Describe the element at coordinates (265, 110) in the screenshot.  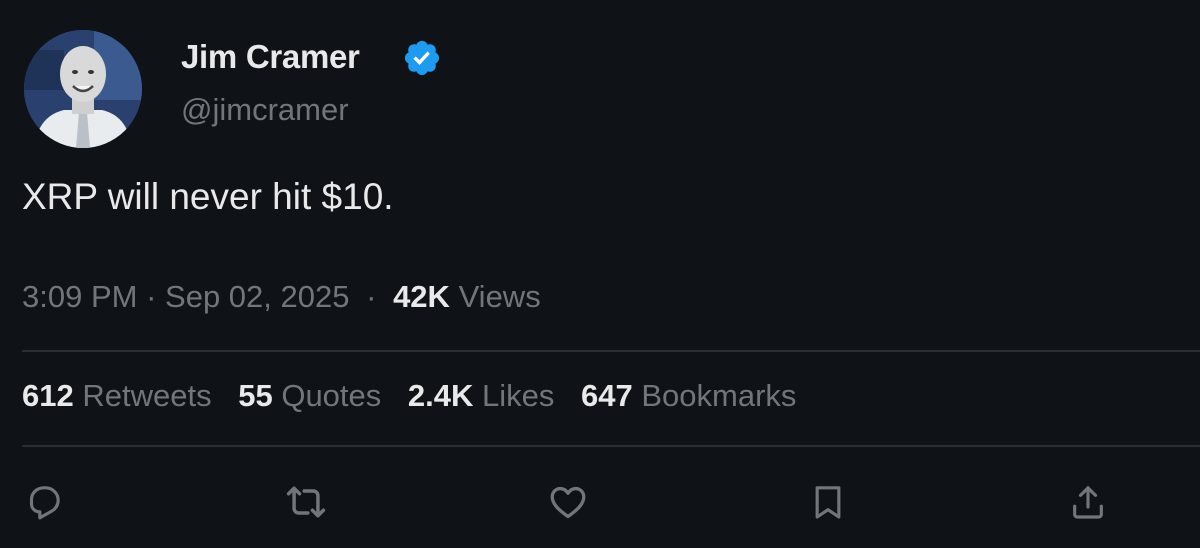
I see `handle: @jimcramer` at that location.